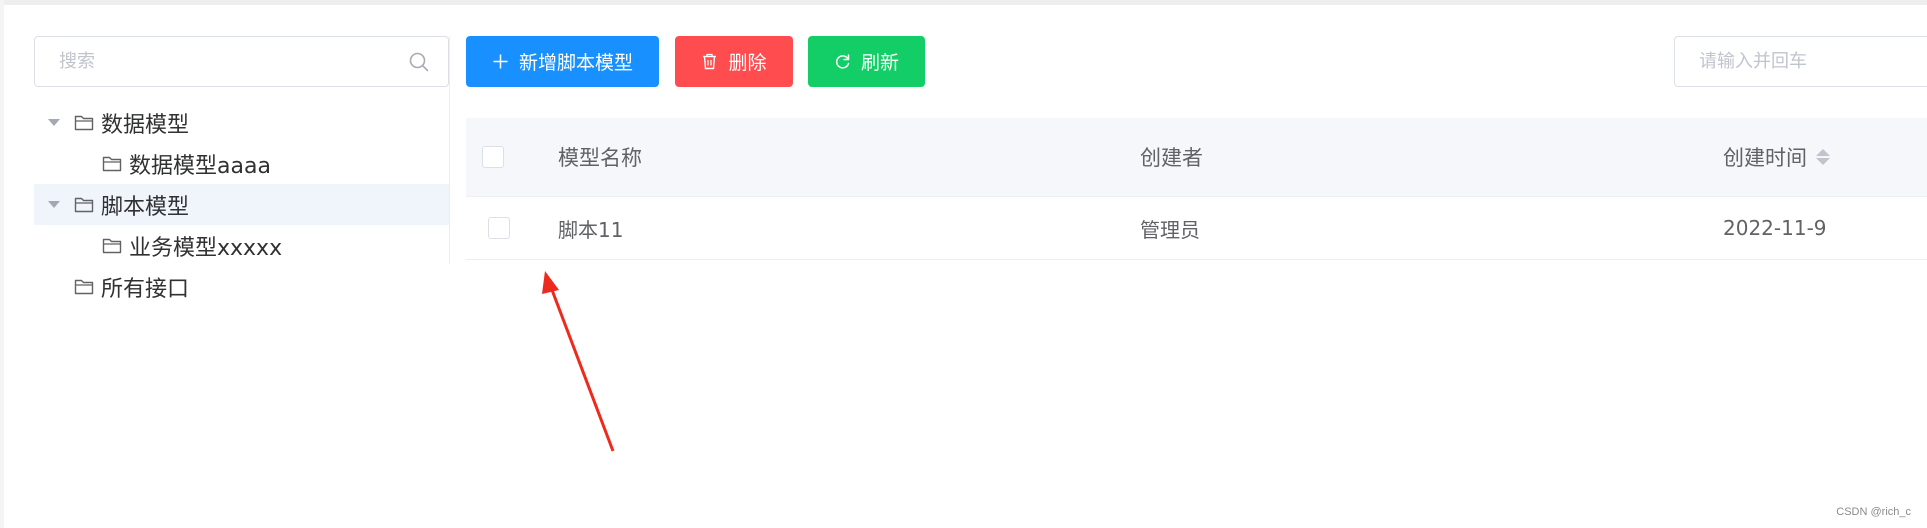 The height and width of the screenshot is (528, 1927). What do you see at coordinates (145, 289) in the screenshot?
I see `tree-node-label: 所有接口` at bounding box center [145, 289].